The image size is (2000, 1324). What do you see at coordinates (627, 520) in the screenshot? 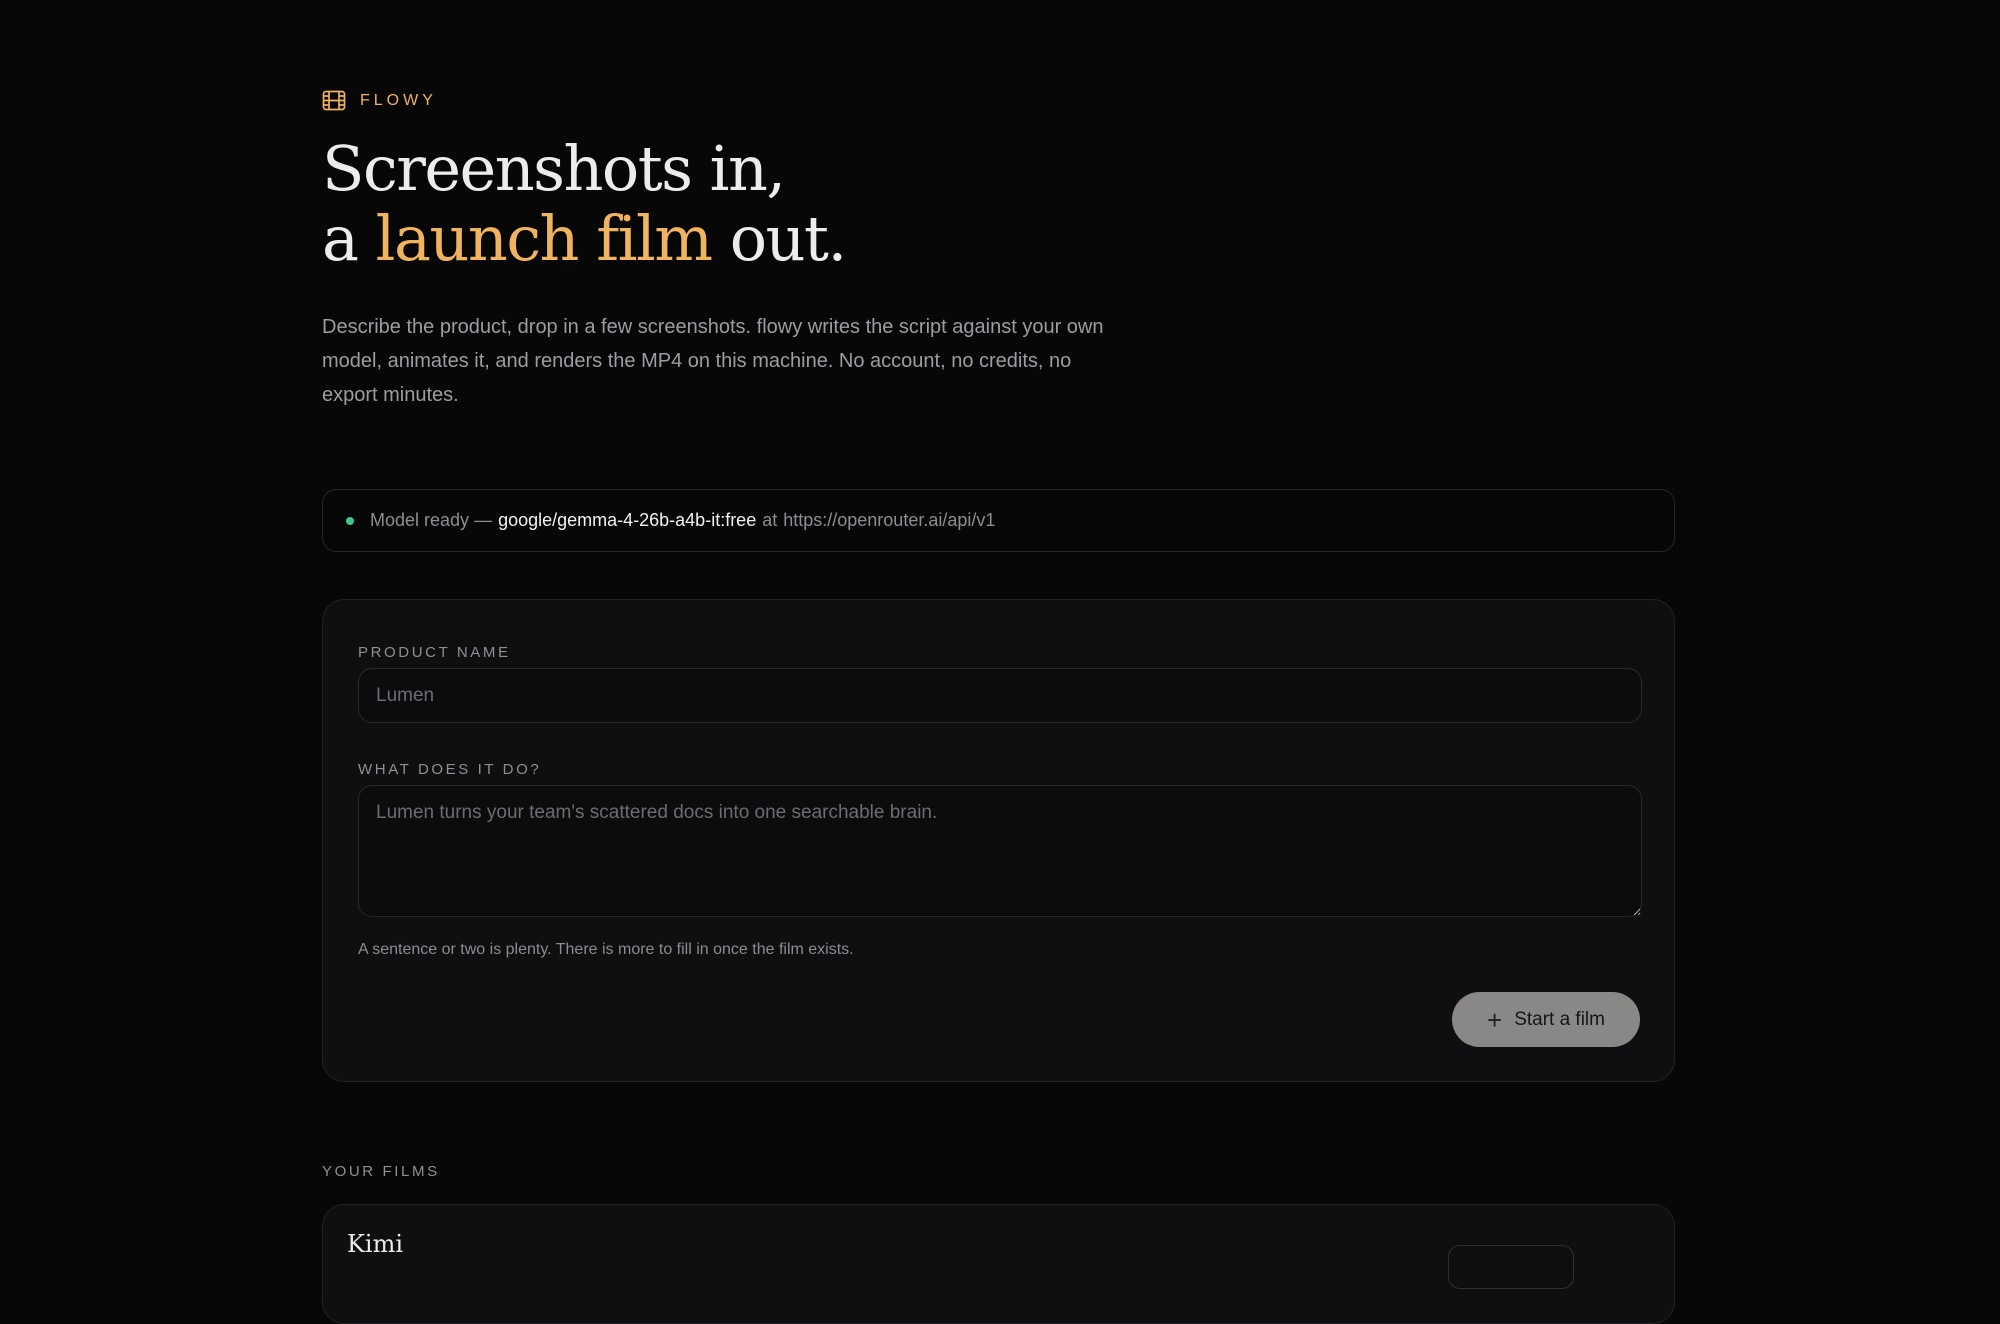
I see `status-model-name: google/gemma-4-26b-a4b-it:free` at bounding box center [627, 520].